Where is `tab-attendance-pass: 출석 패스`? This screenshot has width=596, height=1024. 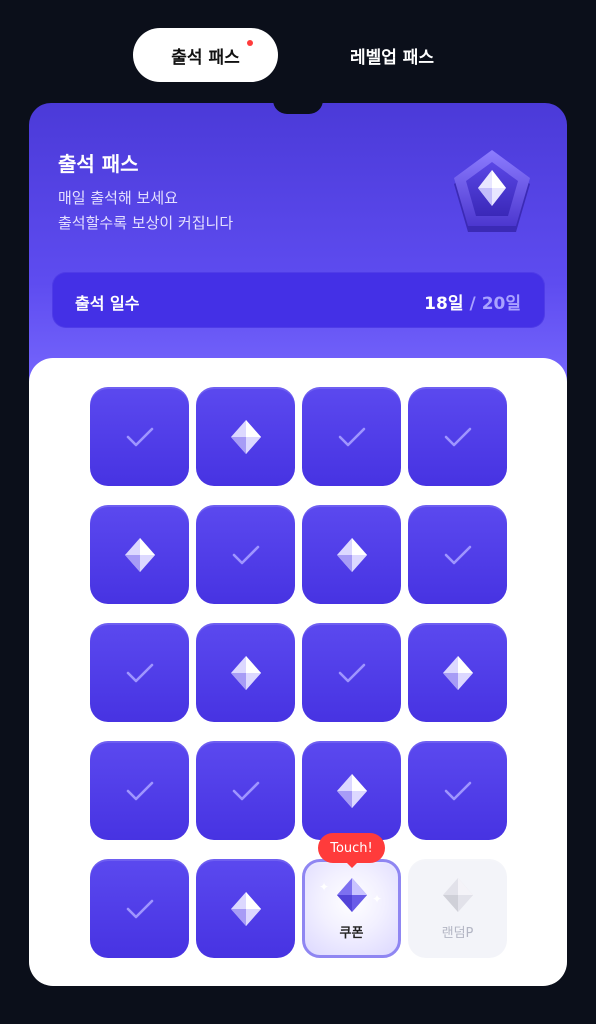
tab-attendance-pass: 출석 패스 is located at coordinates (205, 55).